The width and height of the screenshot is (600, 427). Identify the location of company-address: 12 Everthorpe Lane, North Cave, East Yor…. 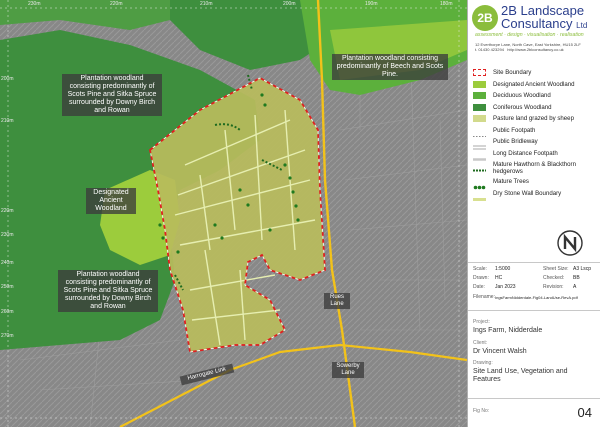
(528, 47).